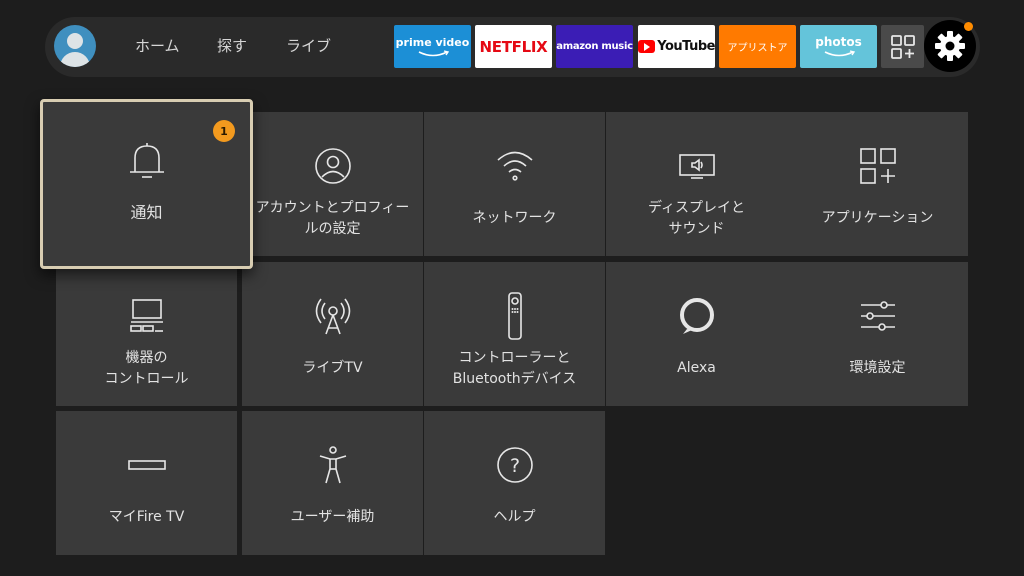 This screenshot has height=576, width=1024. I want to click on gear-icon, so click(950, 46).